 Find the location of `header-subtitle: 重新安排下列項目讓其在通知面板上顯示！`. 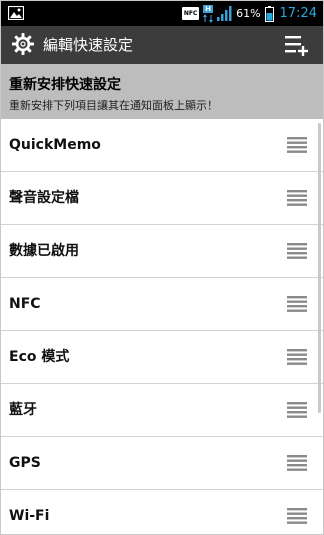

header-subtitle: 重新安排下列項目讓其在通知面板上顯示！ is located at coordinates (113, 105).